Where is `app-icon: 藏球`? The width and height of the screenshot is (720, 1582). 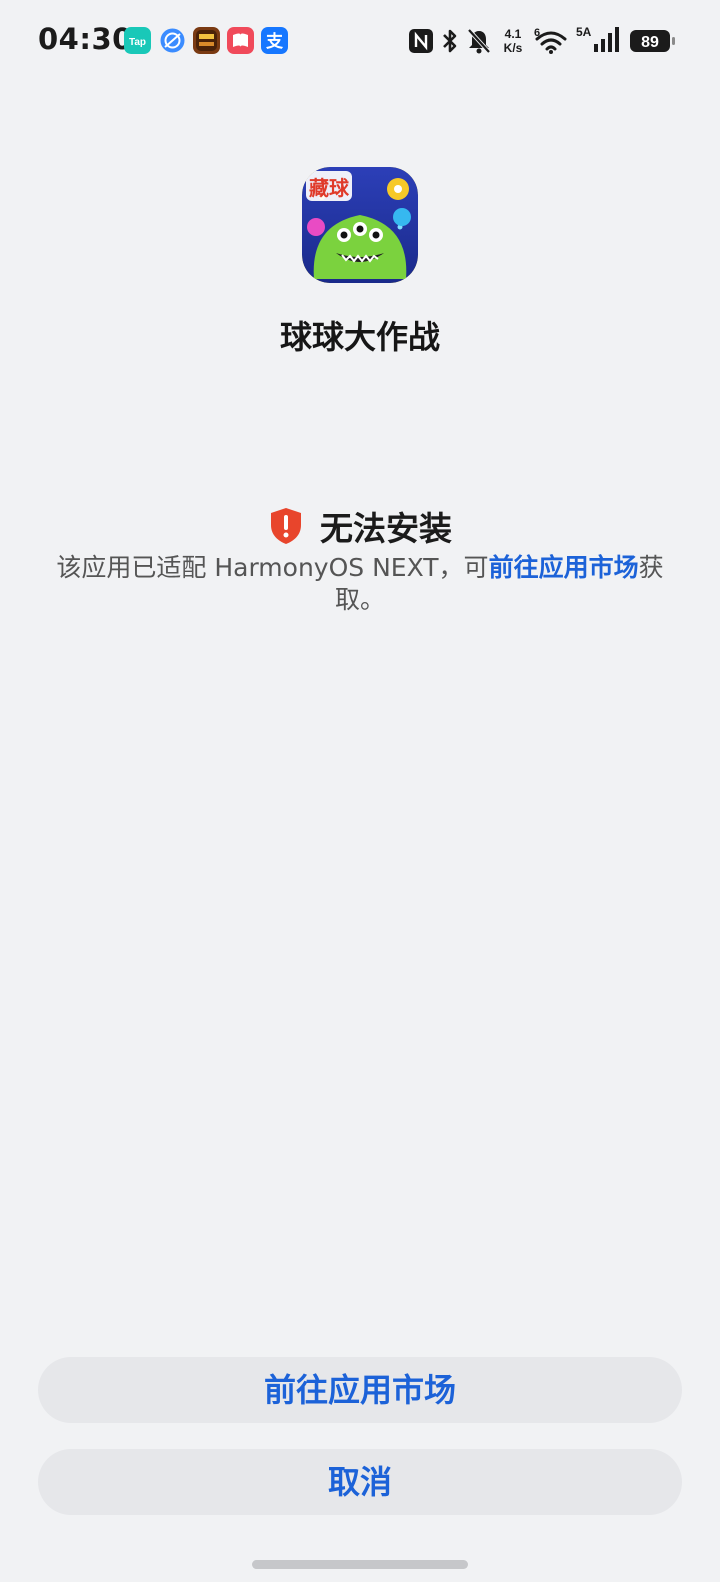 app-icon: 藏球 is located at coordinates (360, 225).